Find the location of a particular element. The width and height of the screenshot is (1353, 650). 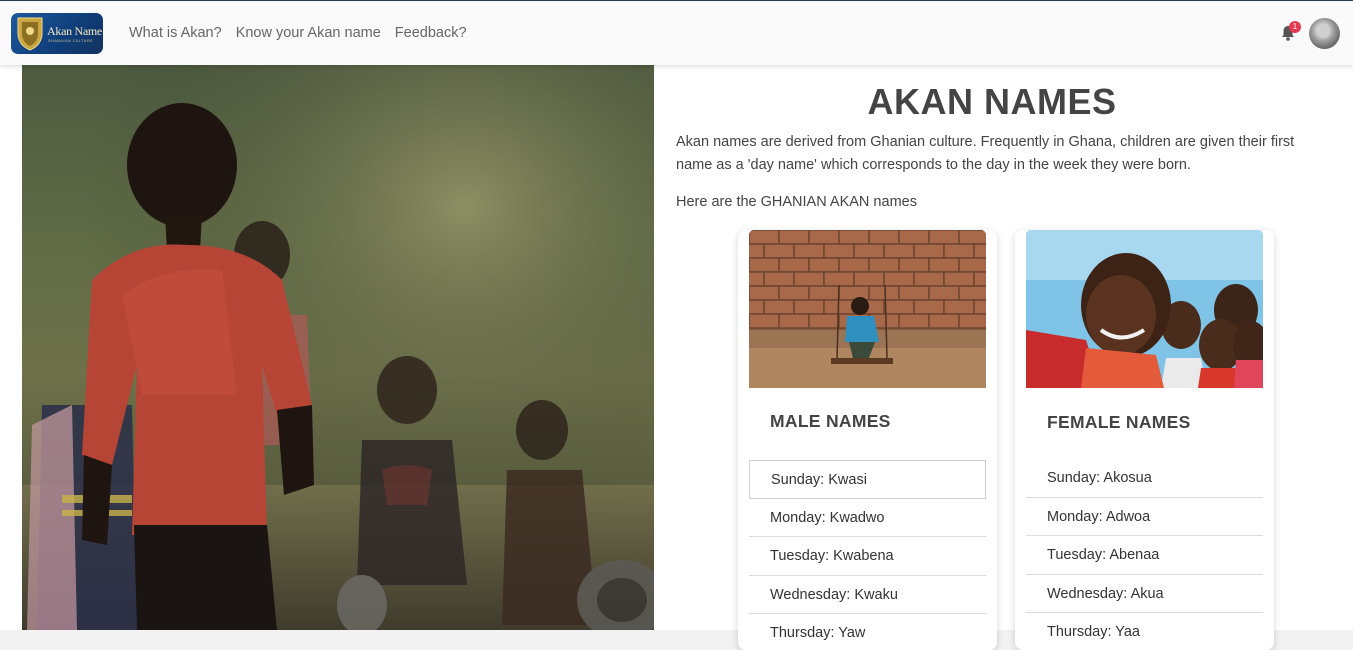

logo-text: Akan Name is located at coordinates (74, 31).